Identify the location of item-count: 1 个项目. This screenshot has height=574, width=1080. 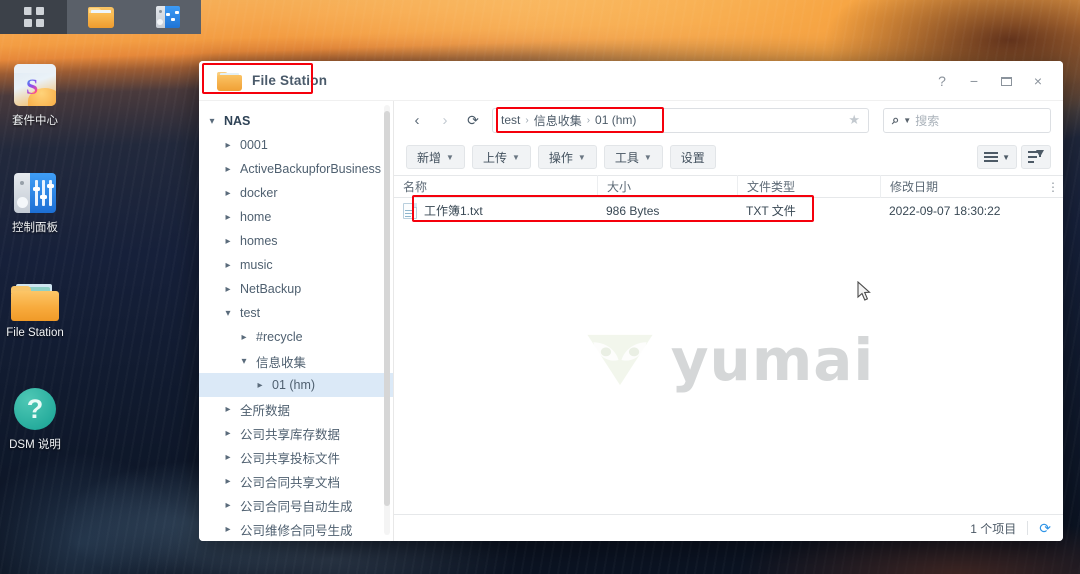
(993, 528).